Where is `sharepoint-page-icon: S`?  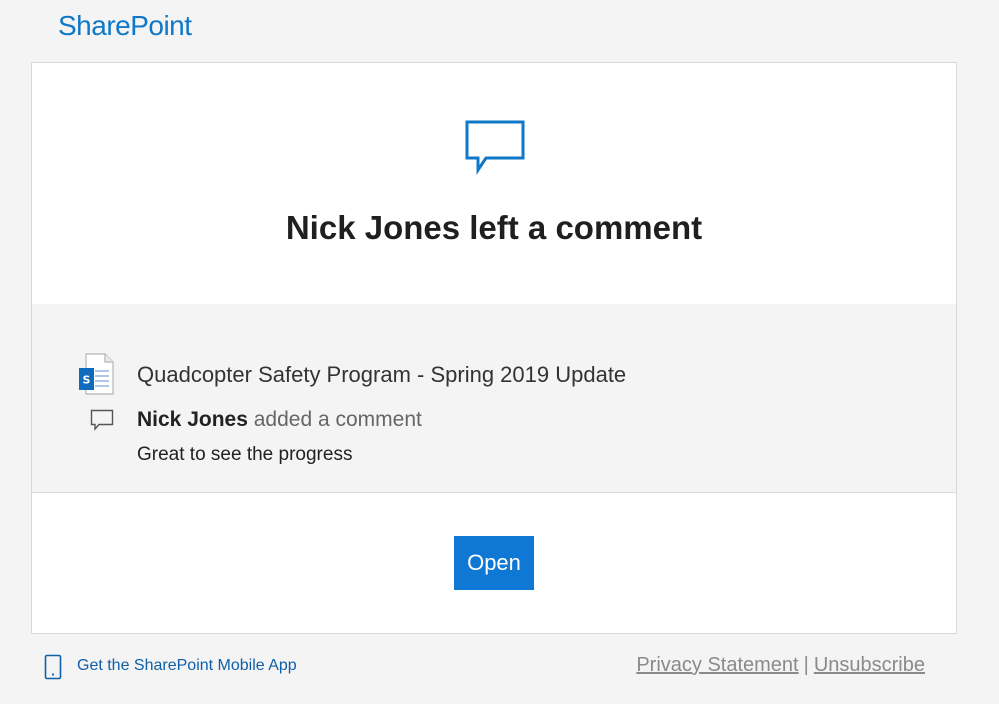
sharepoint-page-icon: S is located at coordinates (96, 374).